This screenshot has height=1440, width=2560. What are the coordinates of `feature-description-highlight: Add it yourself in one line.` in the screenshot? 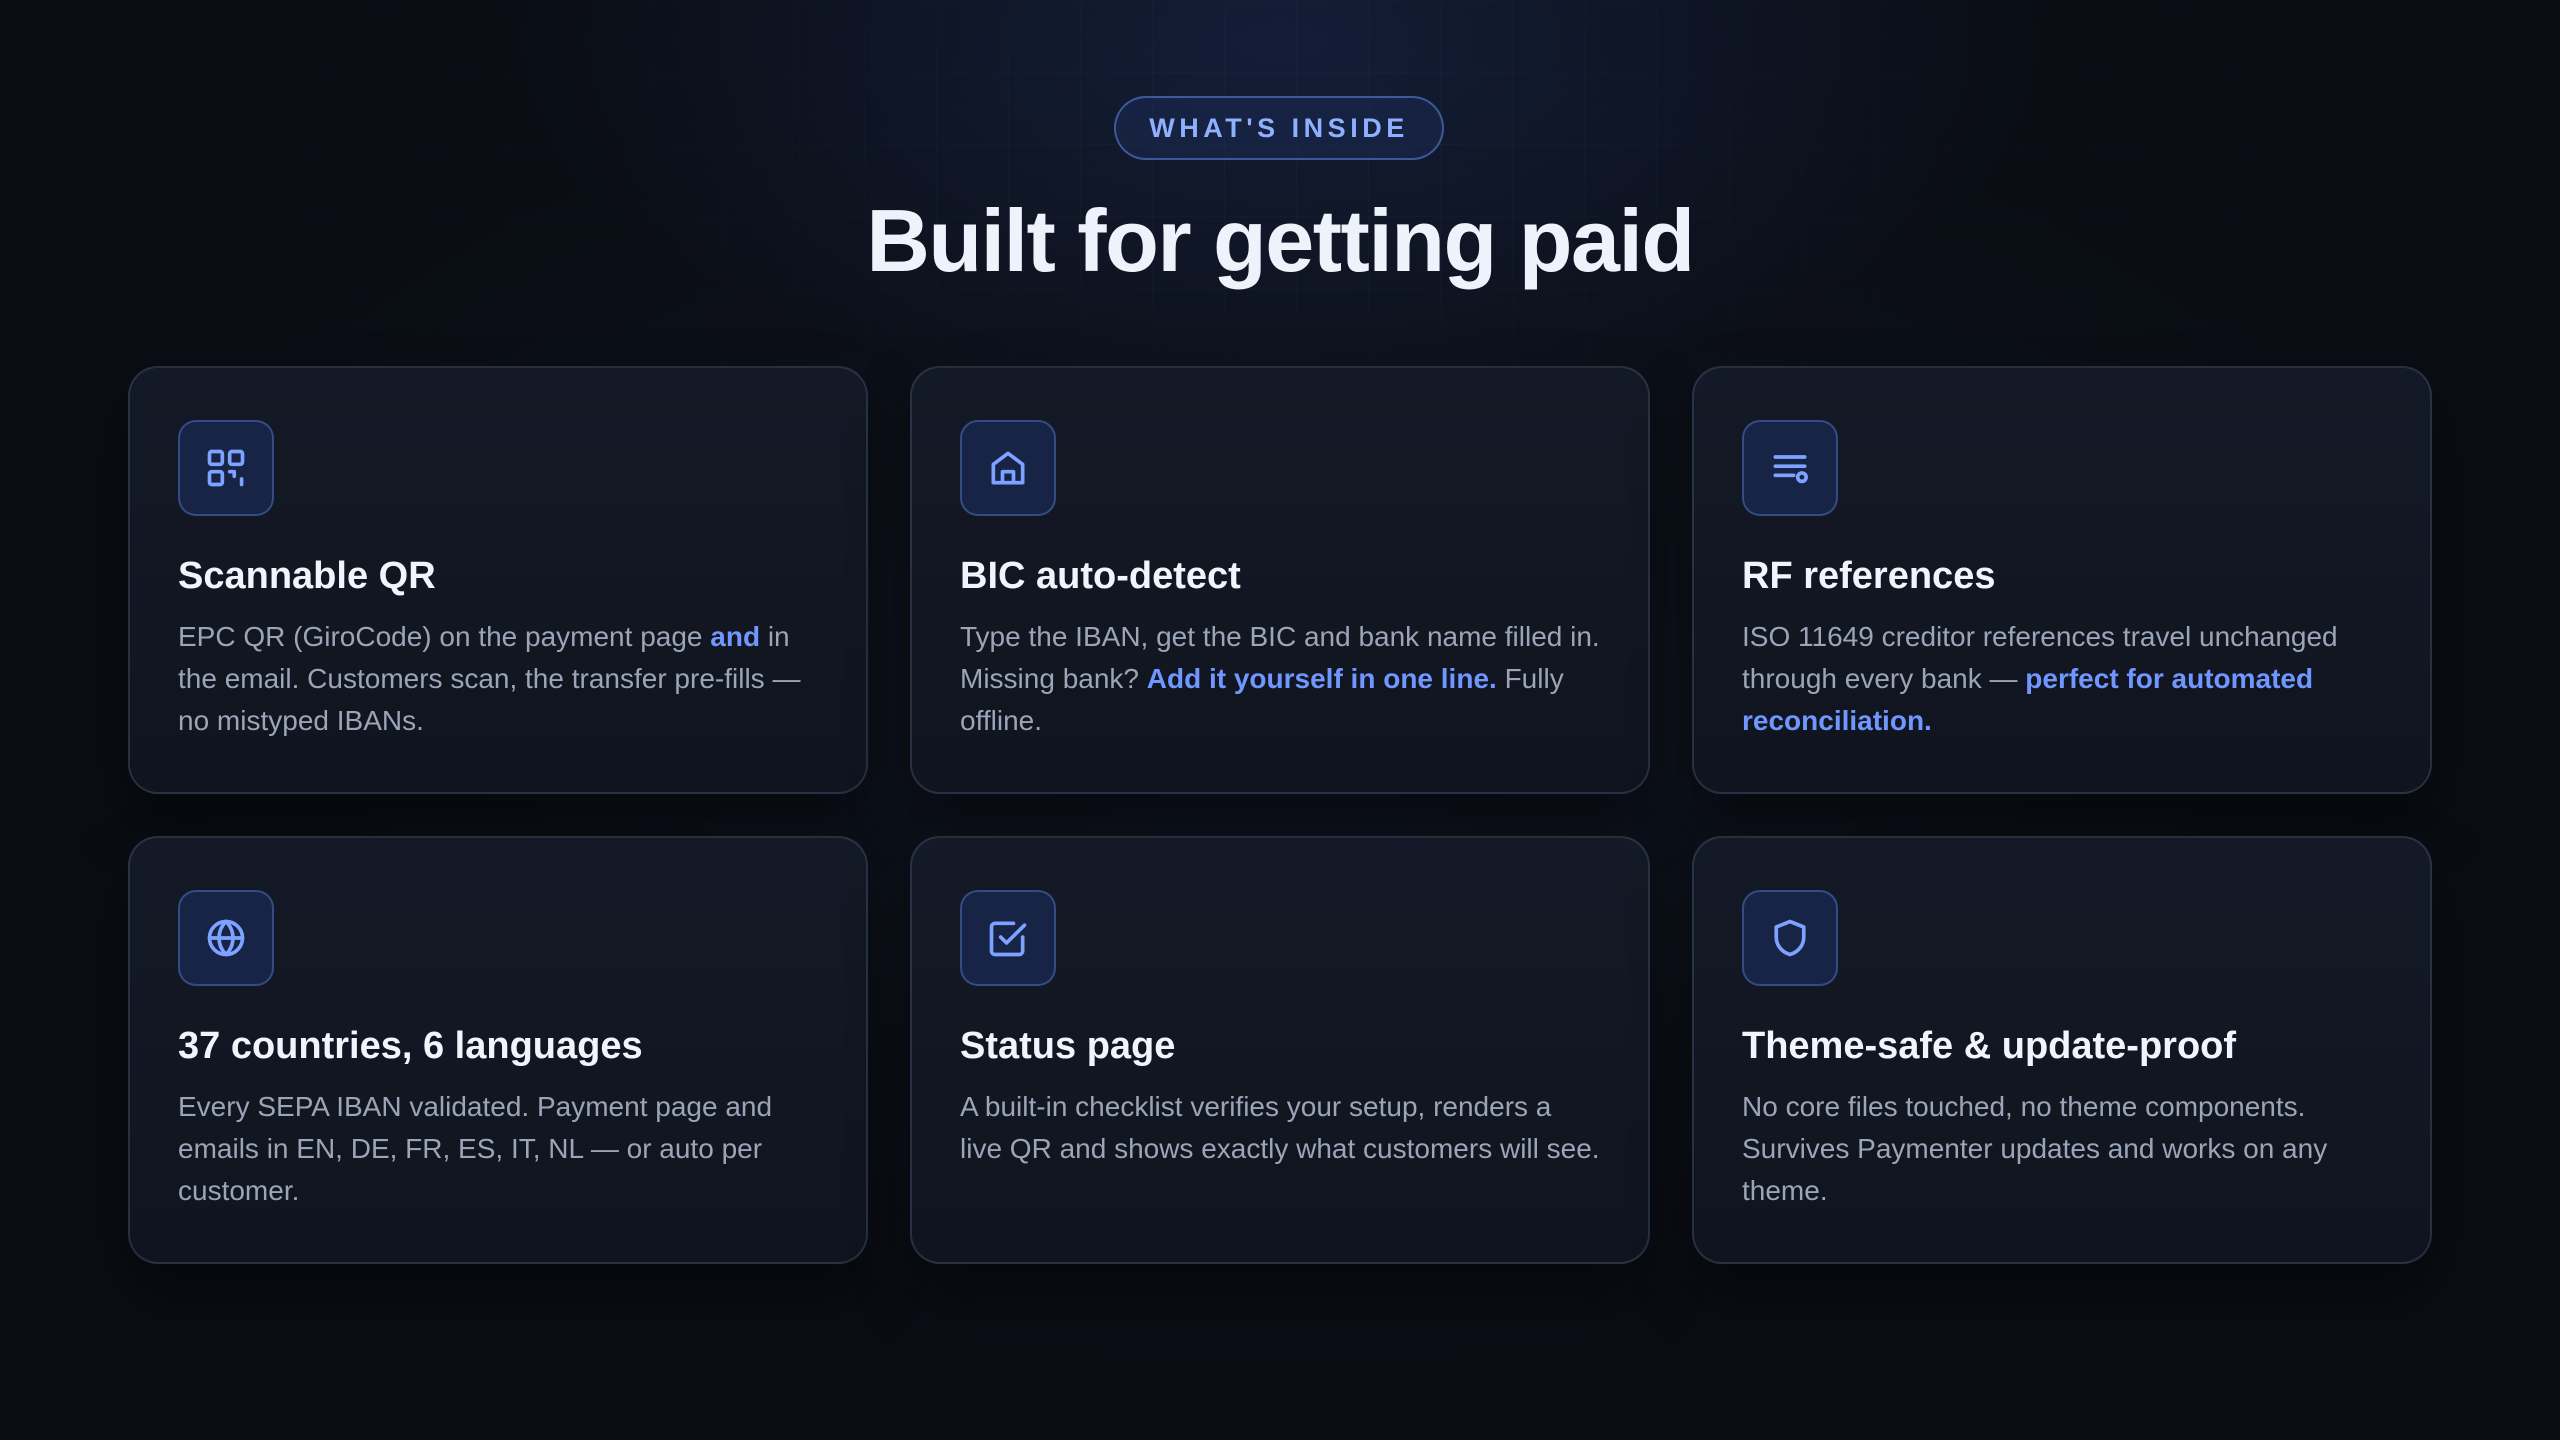 It's located at (1321, 678).